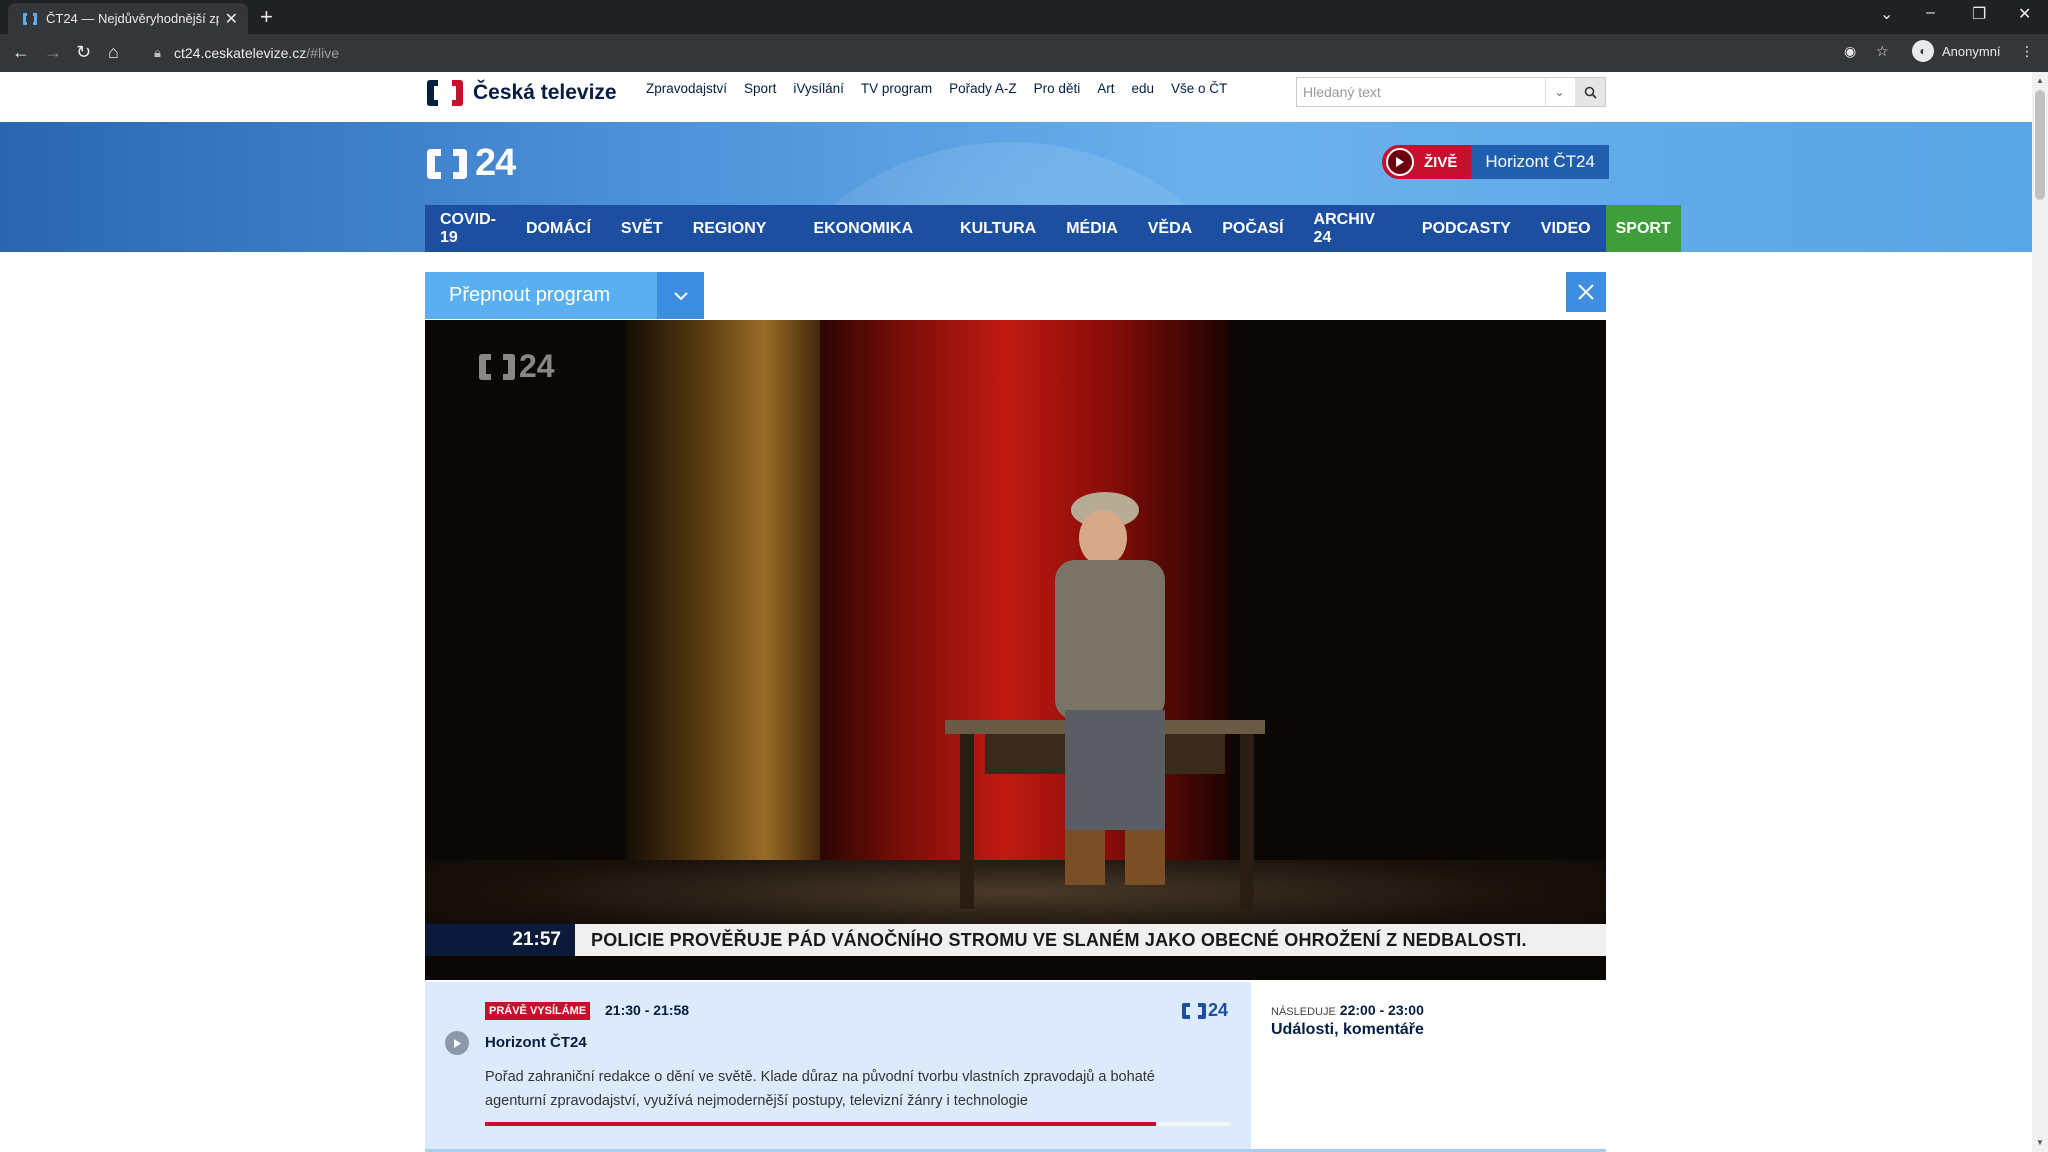 The width and height of the screenshot is (2048, 1152). What do you see at coordinates (2040, 1142) in the screenshot?
I see `scroll-down-icon: ▼` at bounding box center [2040, 1142].